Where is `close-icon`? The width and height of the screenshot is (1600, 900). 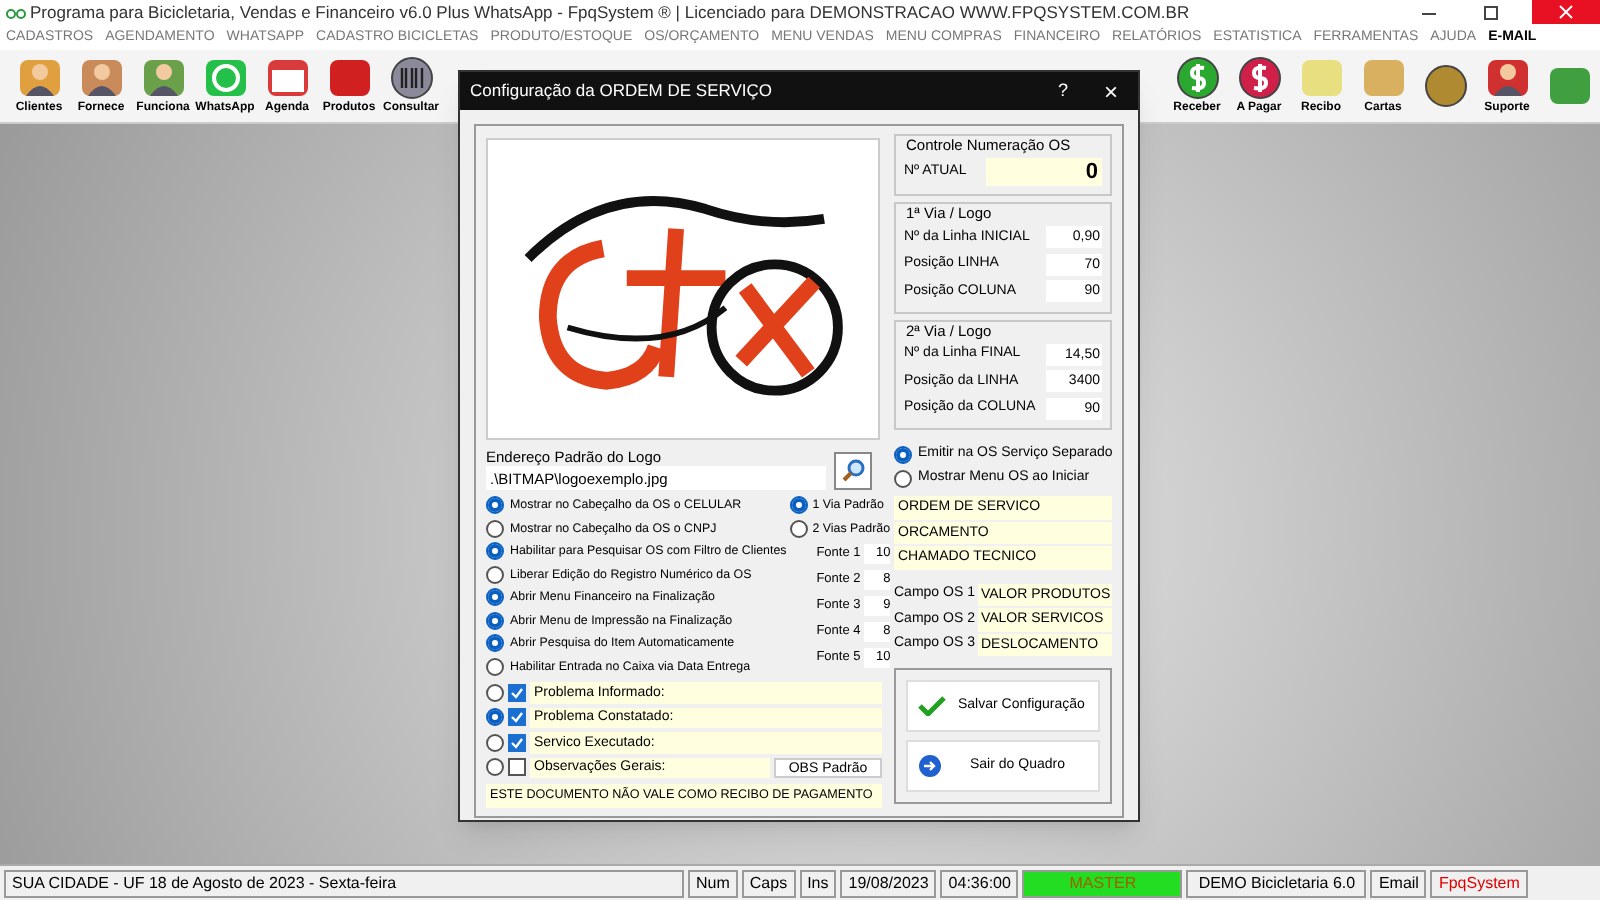 close-icon is located at coordinates (1566, 12).